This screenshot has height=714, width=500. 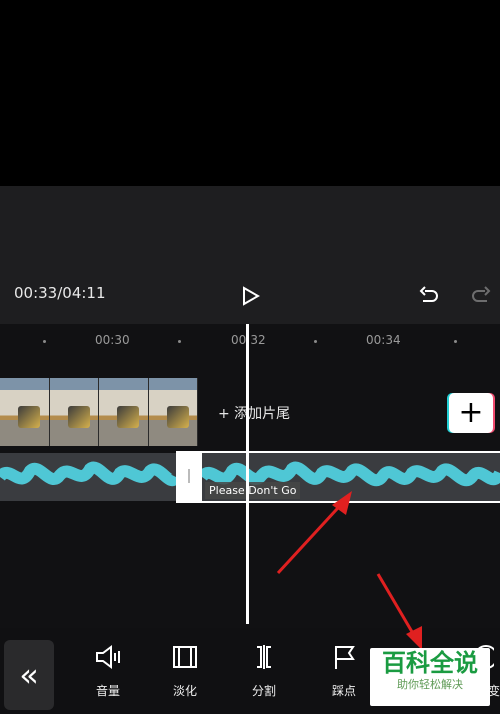 What do you see at coordinates (428, 296) in the screenshot?
I see `undo-icon` at bounding box center [428, 296].